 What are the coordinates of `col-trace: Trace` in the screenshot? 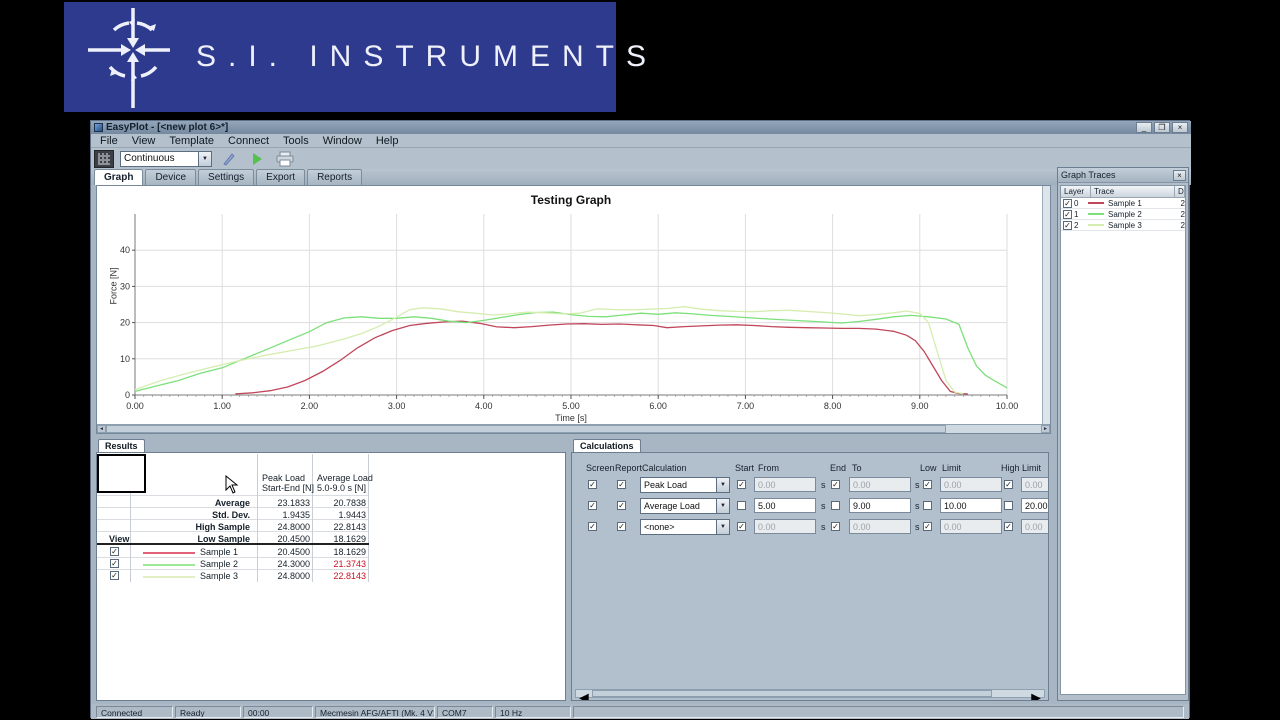 It's located at (1133, 192).